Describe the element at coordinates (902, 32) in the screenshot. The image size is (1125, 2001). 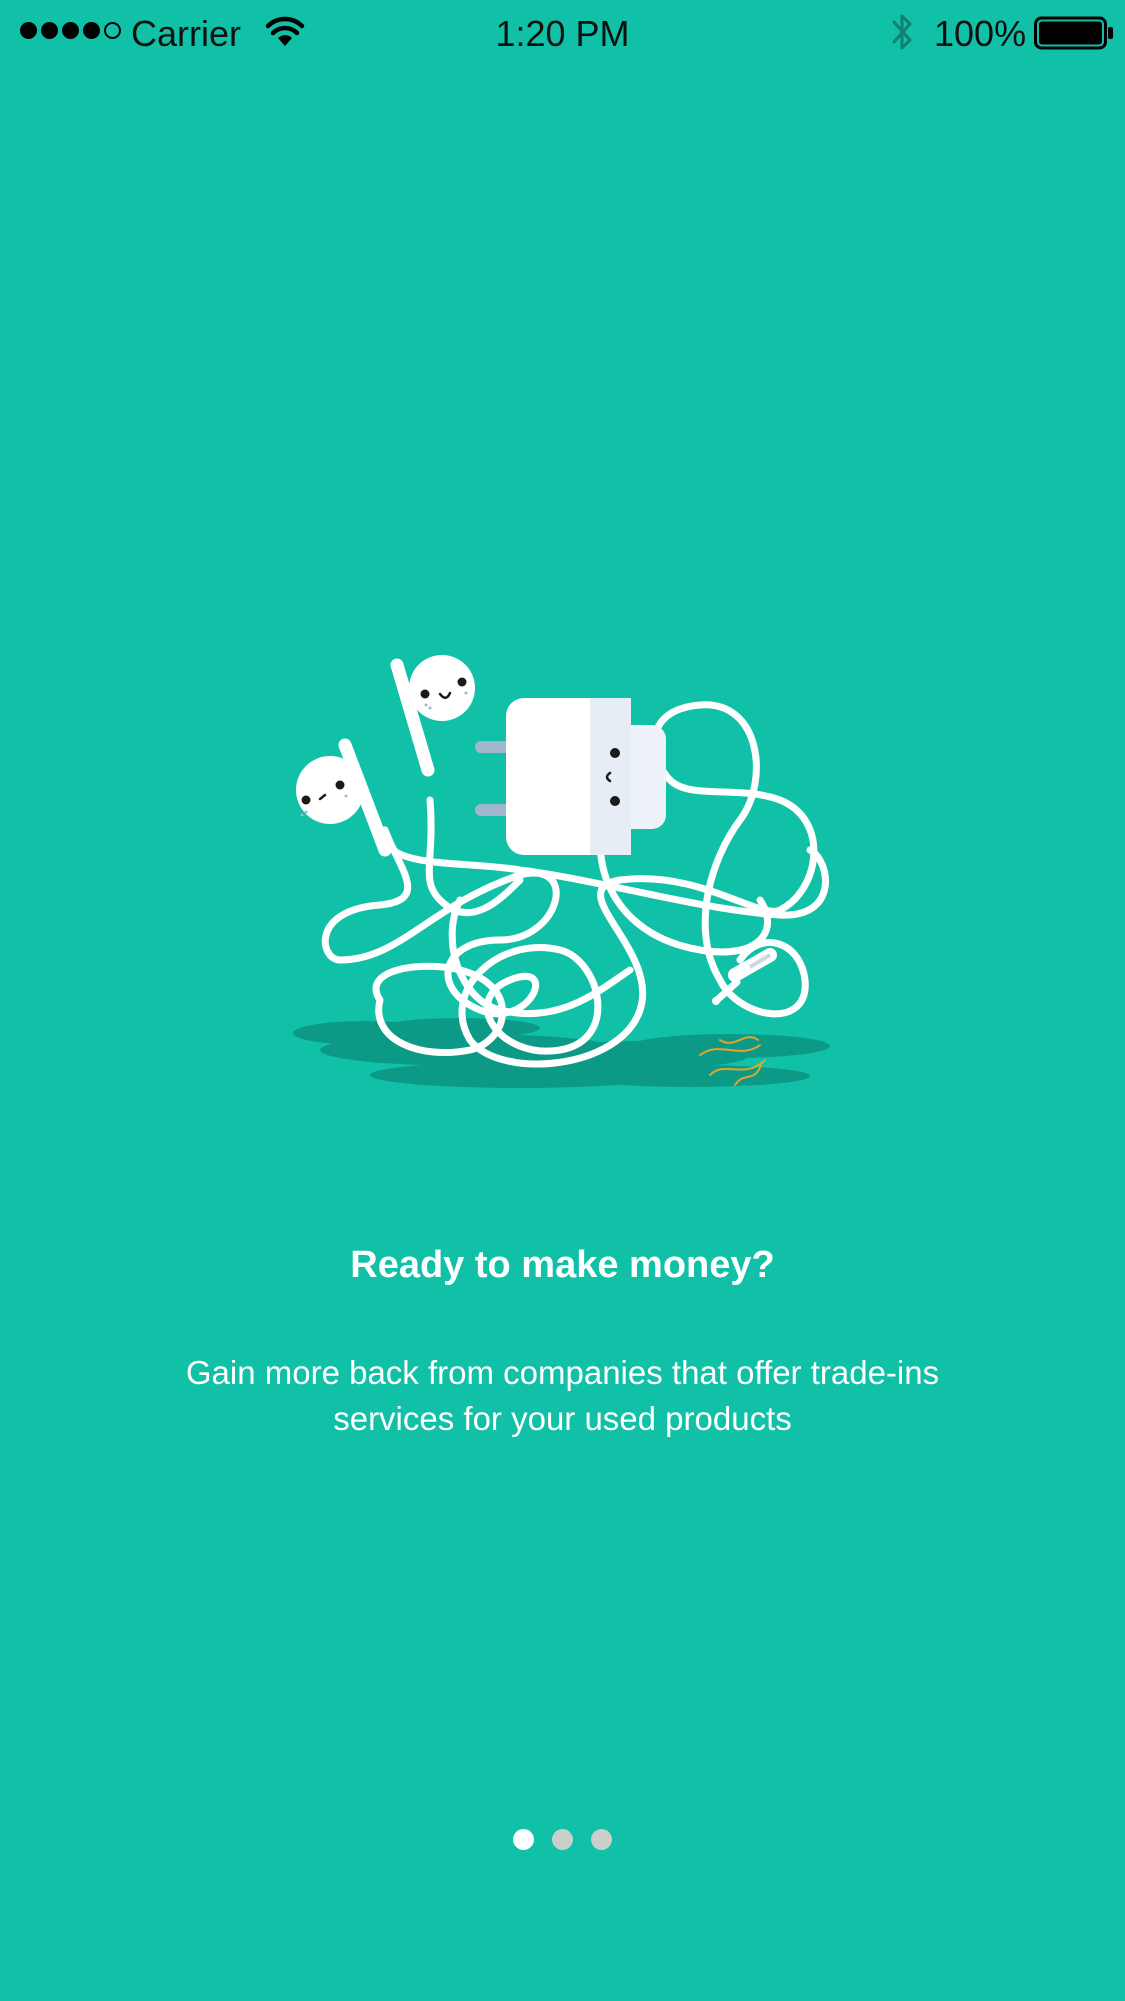
I see `bluetooth-icon` at that location.